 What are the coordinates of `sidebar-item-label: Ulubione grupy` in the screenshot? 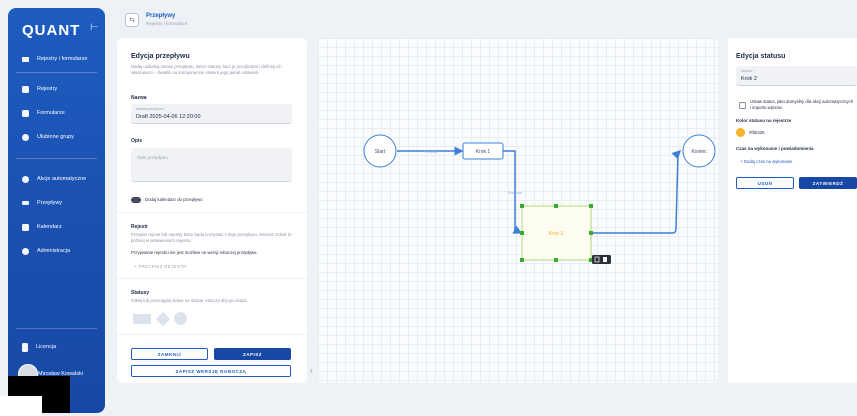 It's located at (55, 137).